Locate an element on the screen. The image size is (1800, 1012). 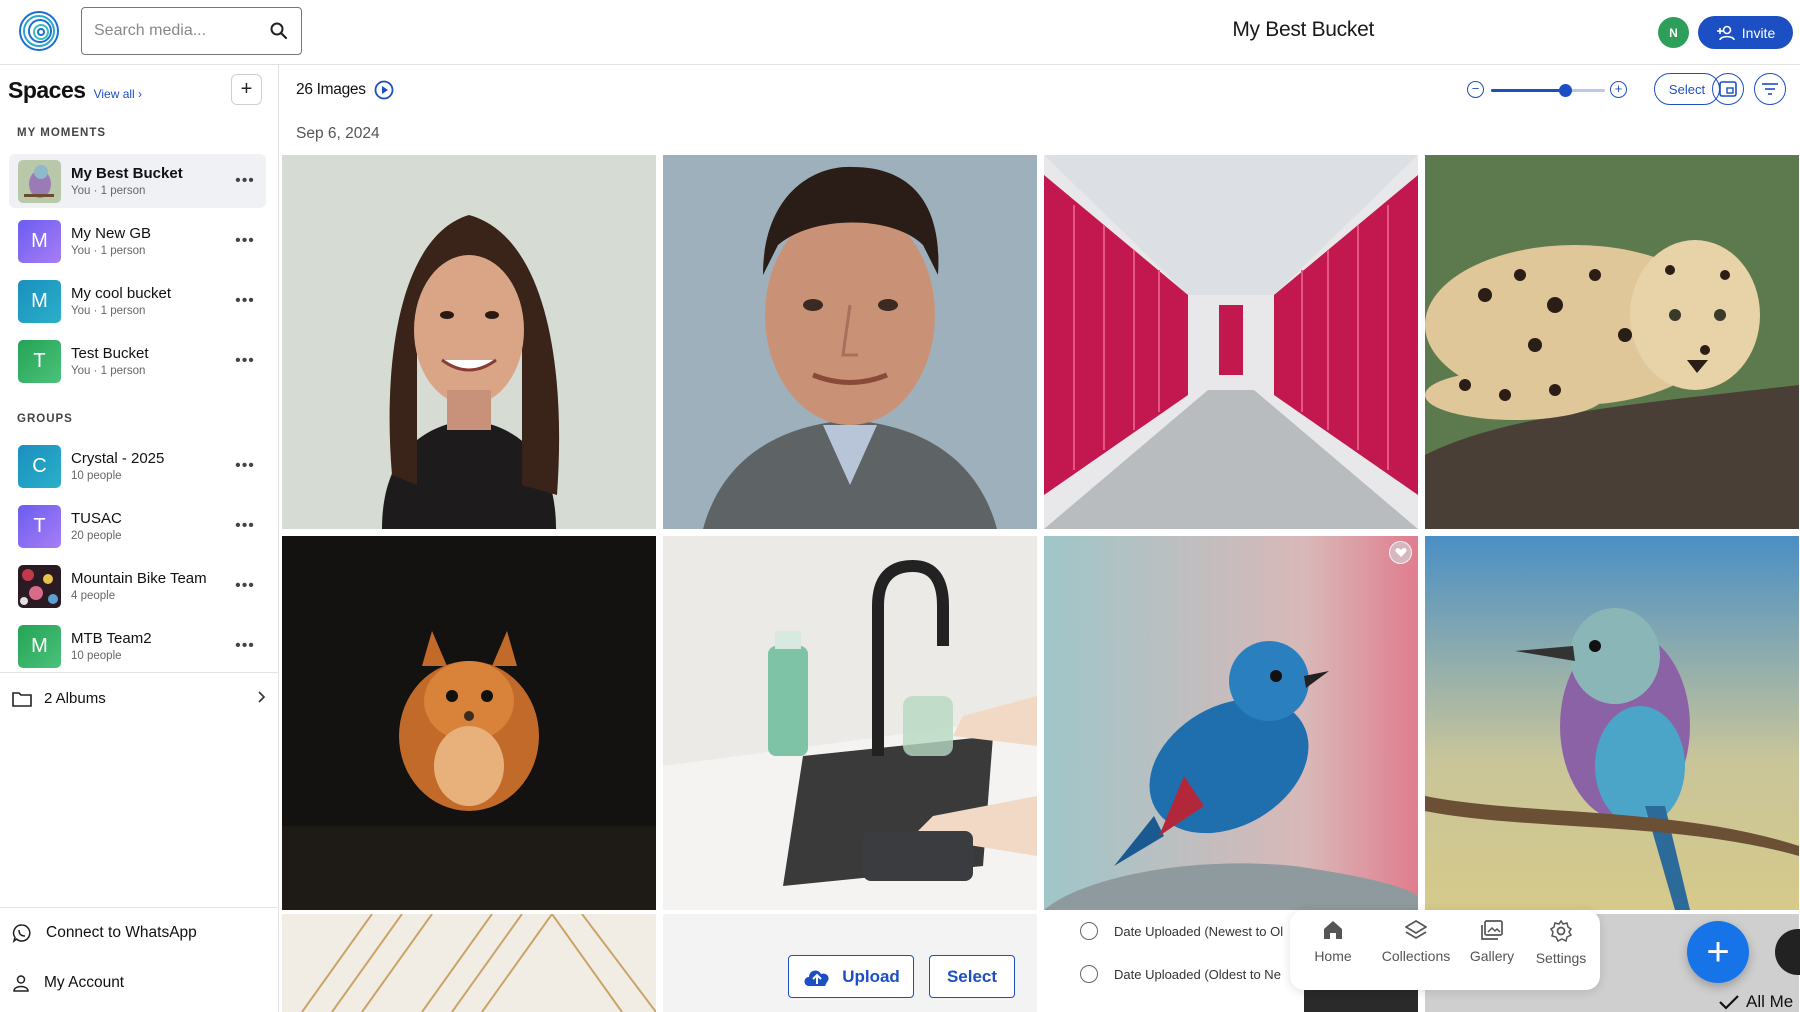
invite-label: Invite is located at coordinates (1758, 32).